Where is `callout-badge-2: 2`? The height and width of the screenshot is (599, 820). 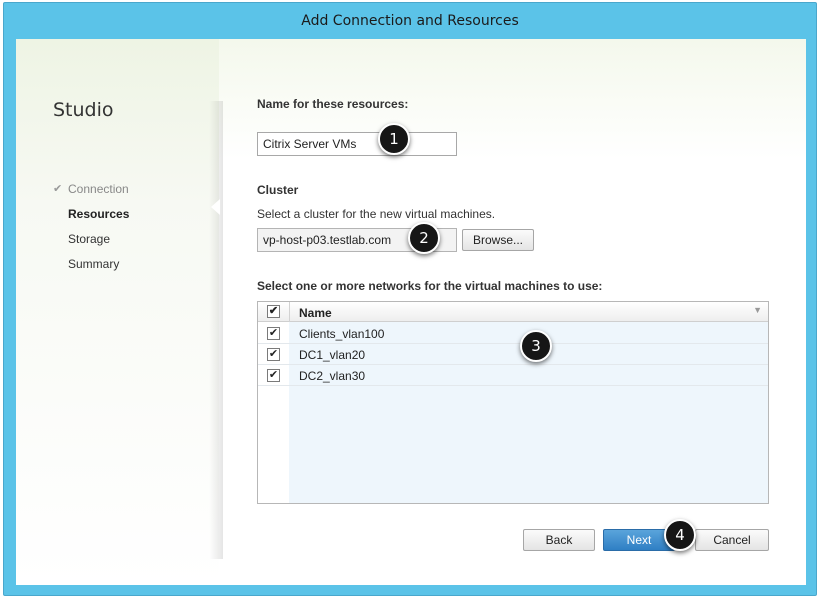
callout-badge-2: 2 is located at coordinates (424, 238).